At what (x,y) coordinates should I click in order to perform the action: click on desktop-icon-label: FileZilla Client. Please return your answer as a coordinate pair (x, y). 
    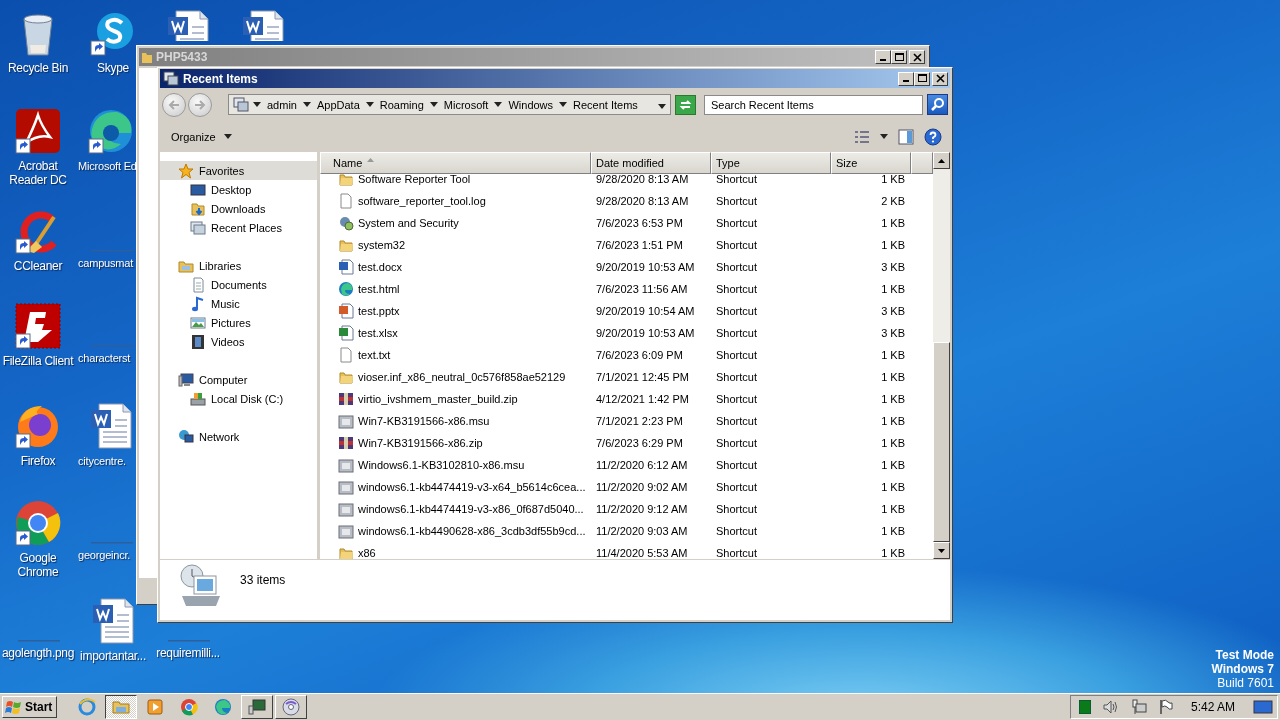
    Looking at the image, I should click on (38, 361).